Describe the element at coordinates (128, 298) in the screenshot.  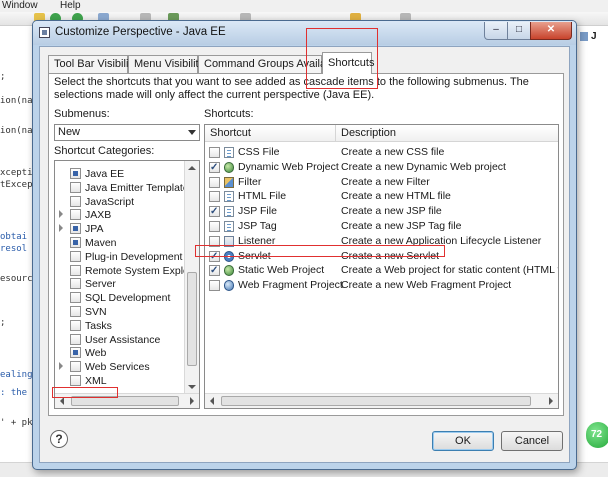
I see `category-label: SQL Development` at that location.